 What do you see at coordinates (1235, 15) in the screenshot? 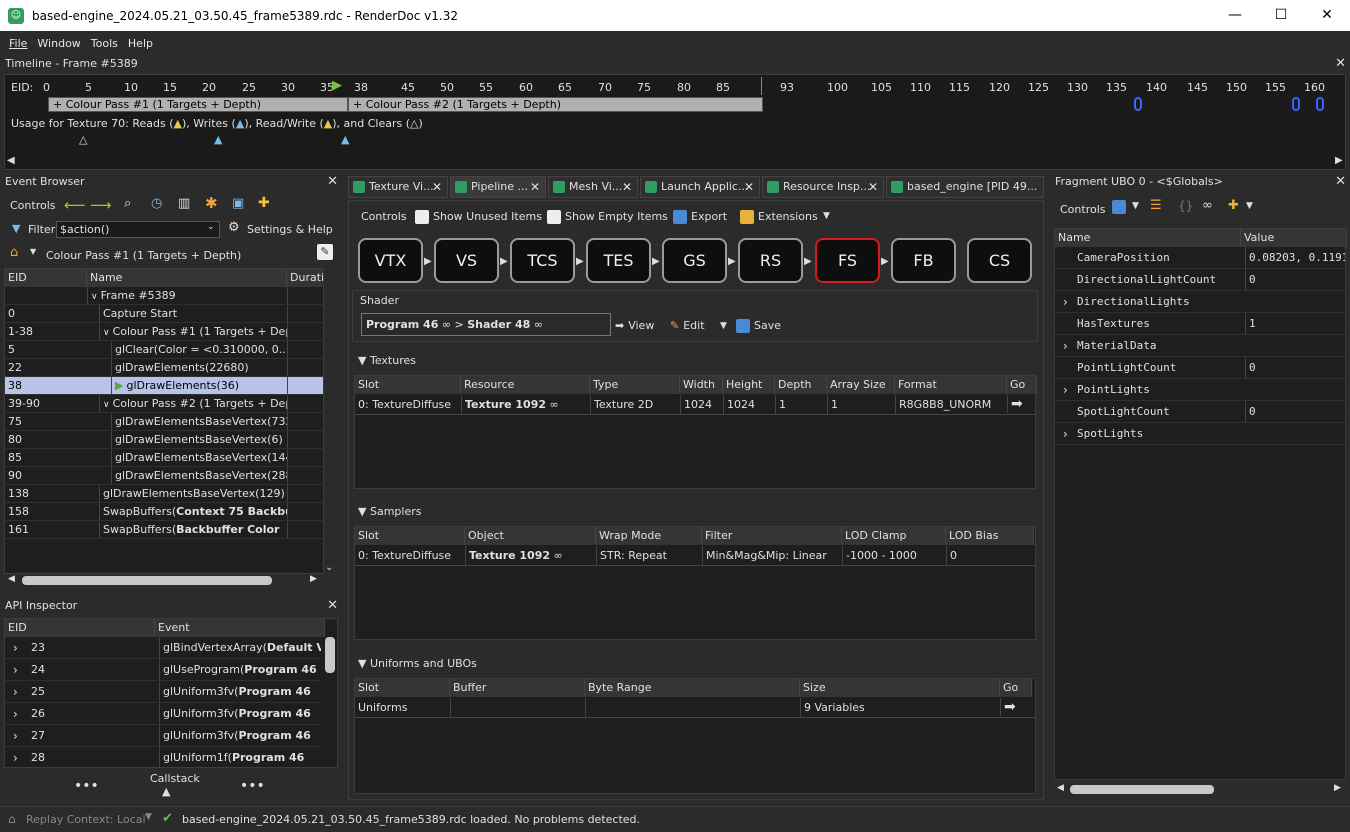
I see `minimize-button: —` at bounding box center [1235, 15].